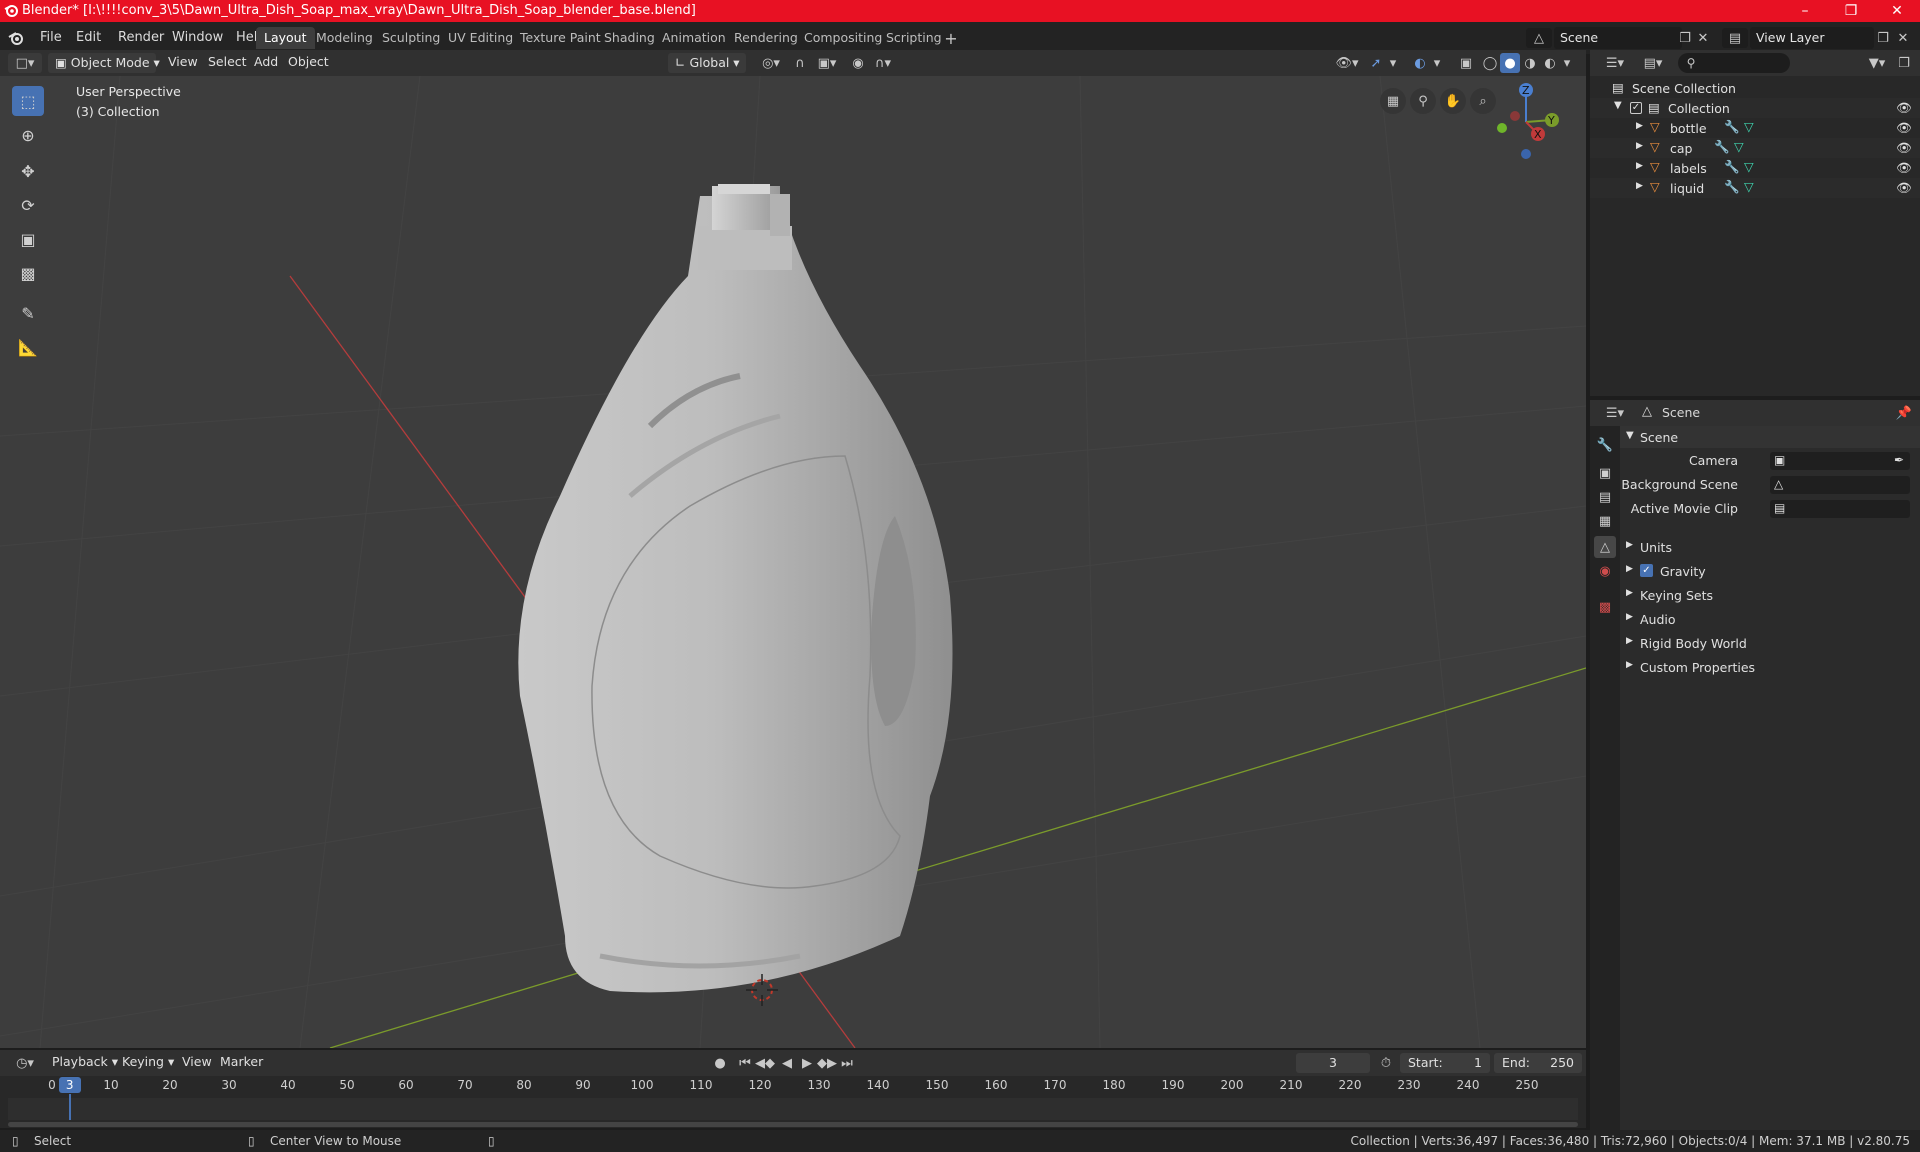 The width and height of the screenshot is (1920, 1152). Describe the element at coordinates (745, 1063) in the screenshot. I see `jump-start-icon: ⏮` at that location.